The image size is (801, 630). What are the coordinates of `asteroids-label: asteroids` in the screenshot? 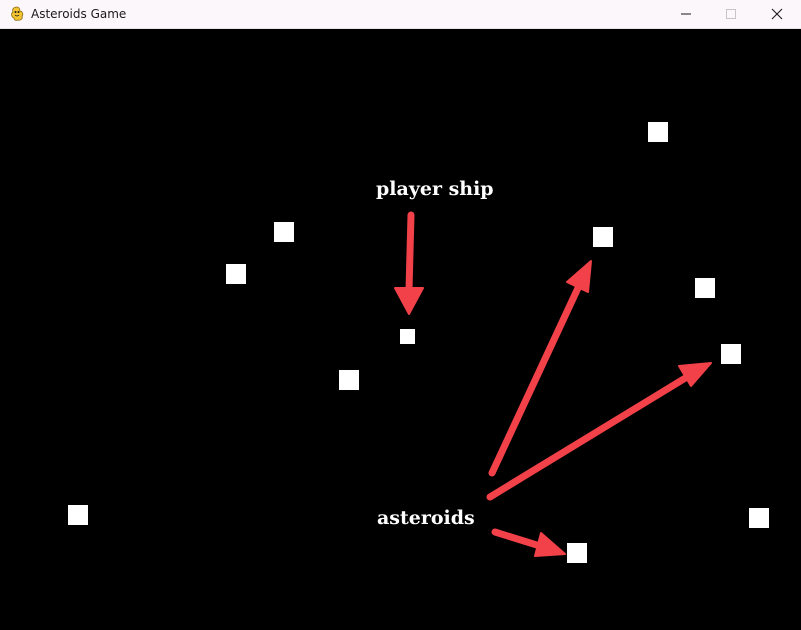 It's located at (426, 518).